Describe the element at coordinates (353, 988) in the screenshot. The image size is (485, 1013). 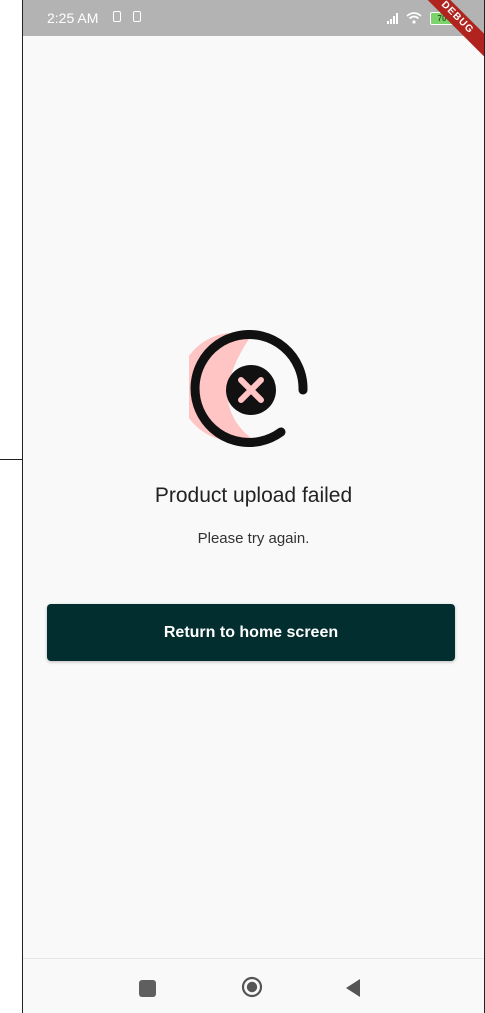
I see `back-icon` at that location.